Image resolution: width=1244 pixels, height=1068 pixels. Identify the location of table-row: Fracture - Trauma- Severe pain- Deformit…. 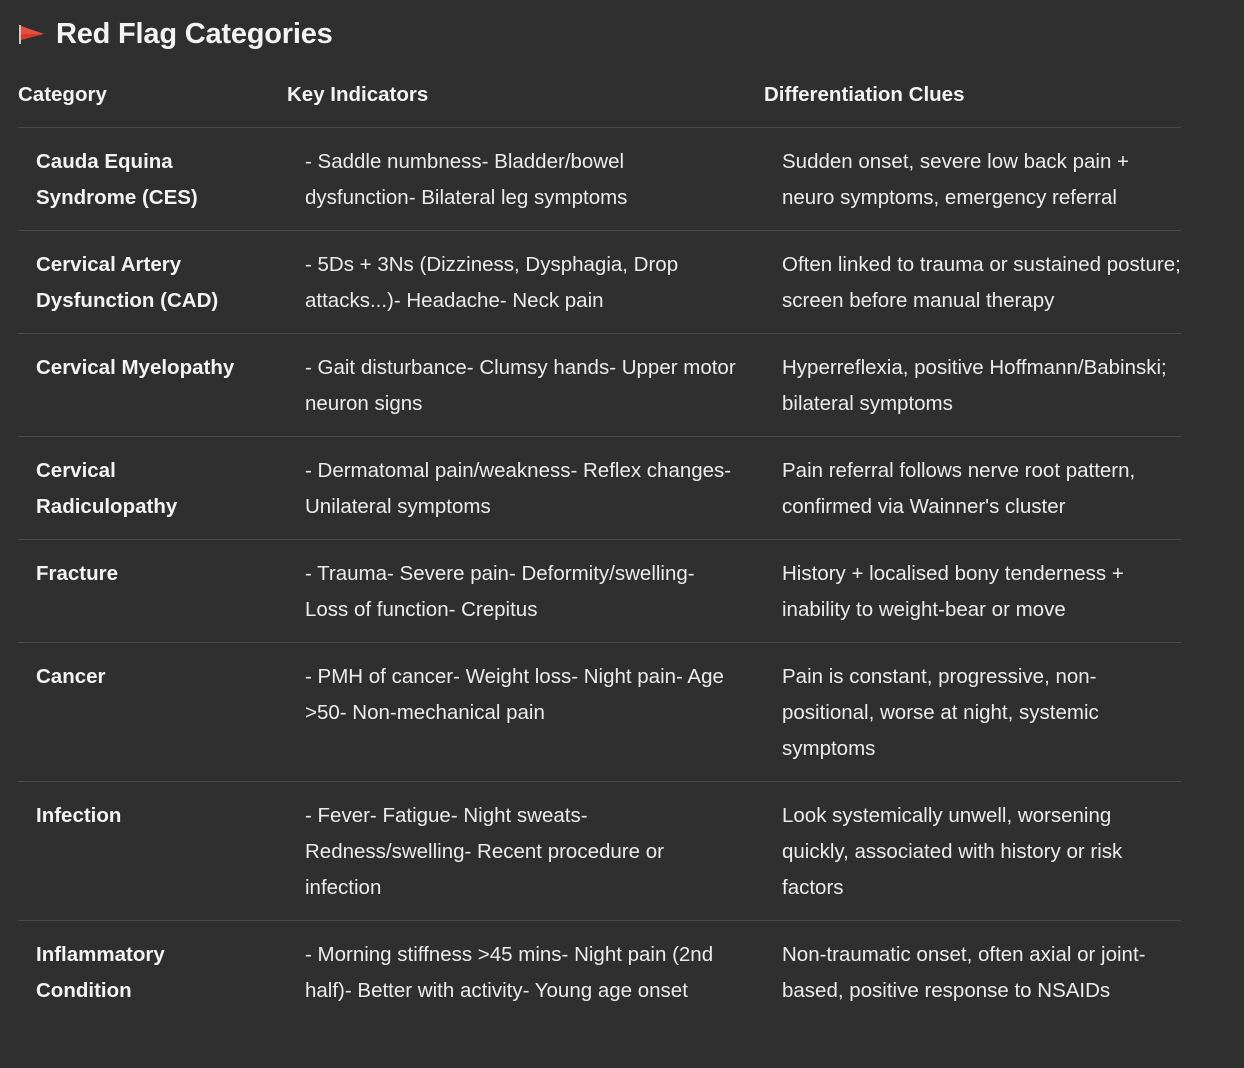
(599, 591).